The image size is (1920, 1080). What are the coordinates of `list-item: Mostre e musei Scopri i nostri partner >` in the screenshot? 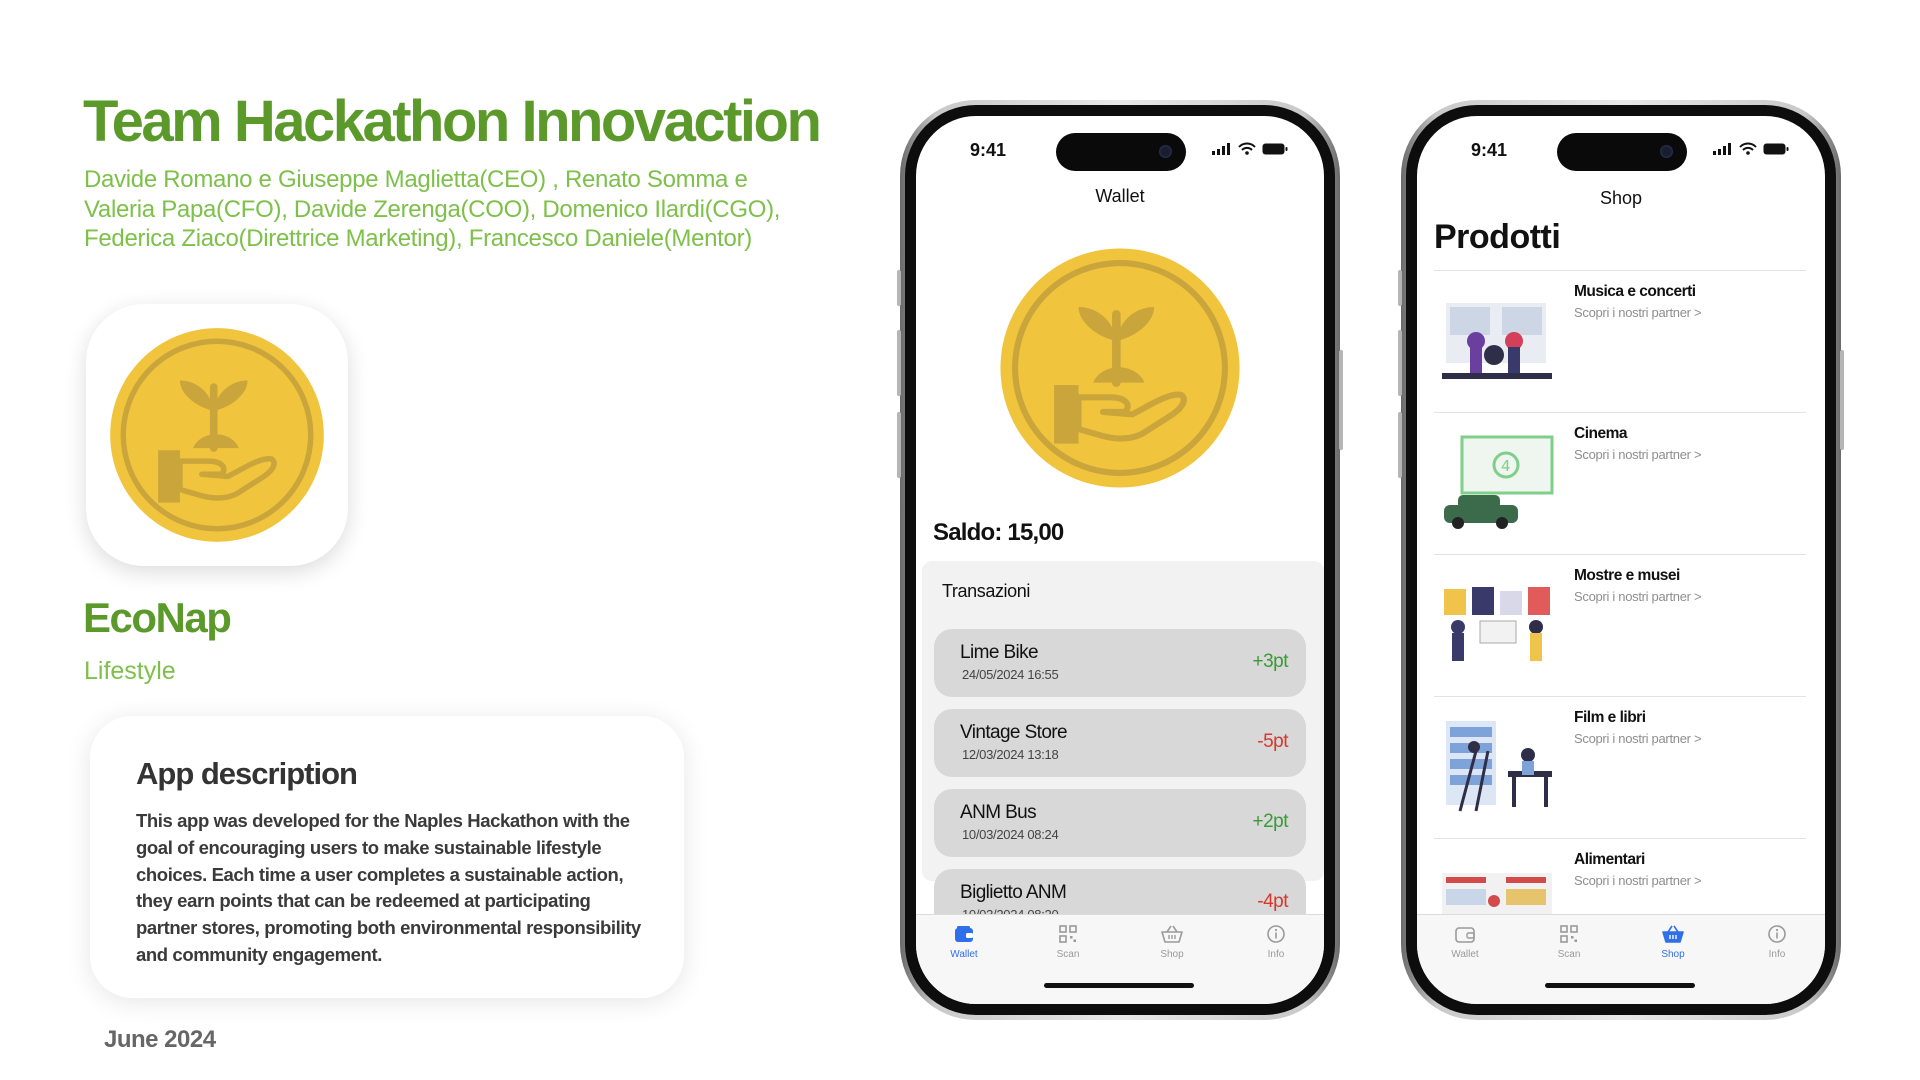 It's located at (1620, 625).